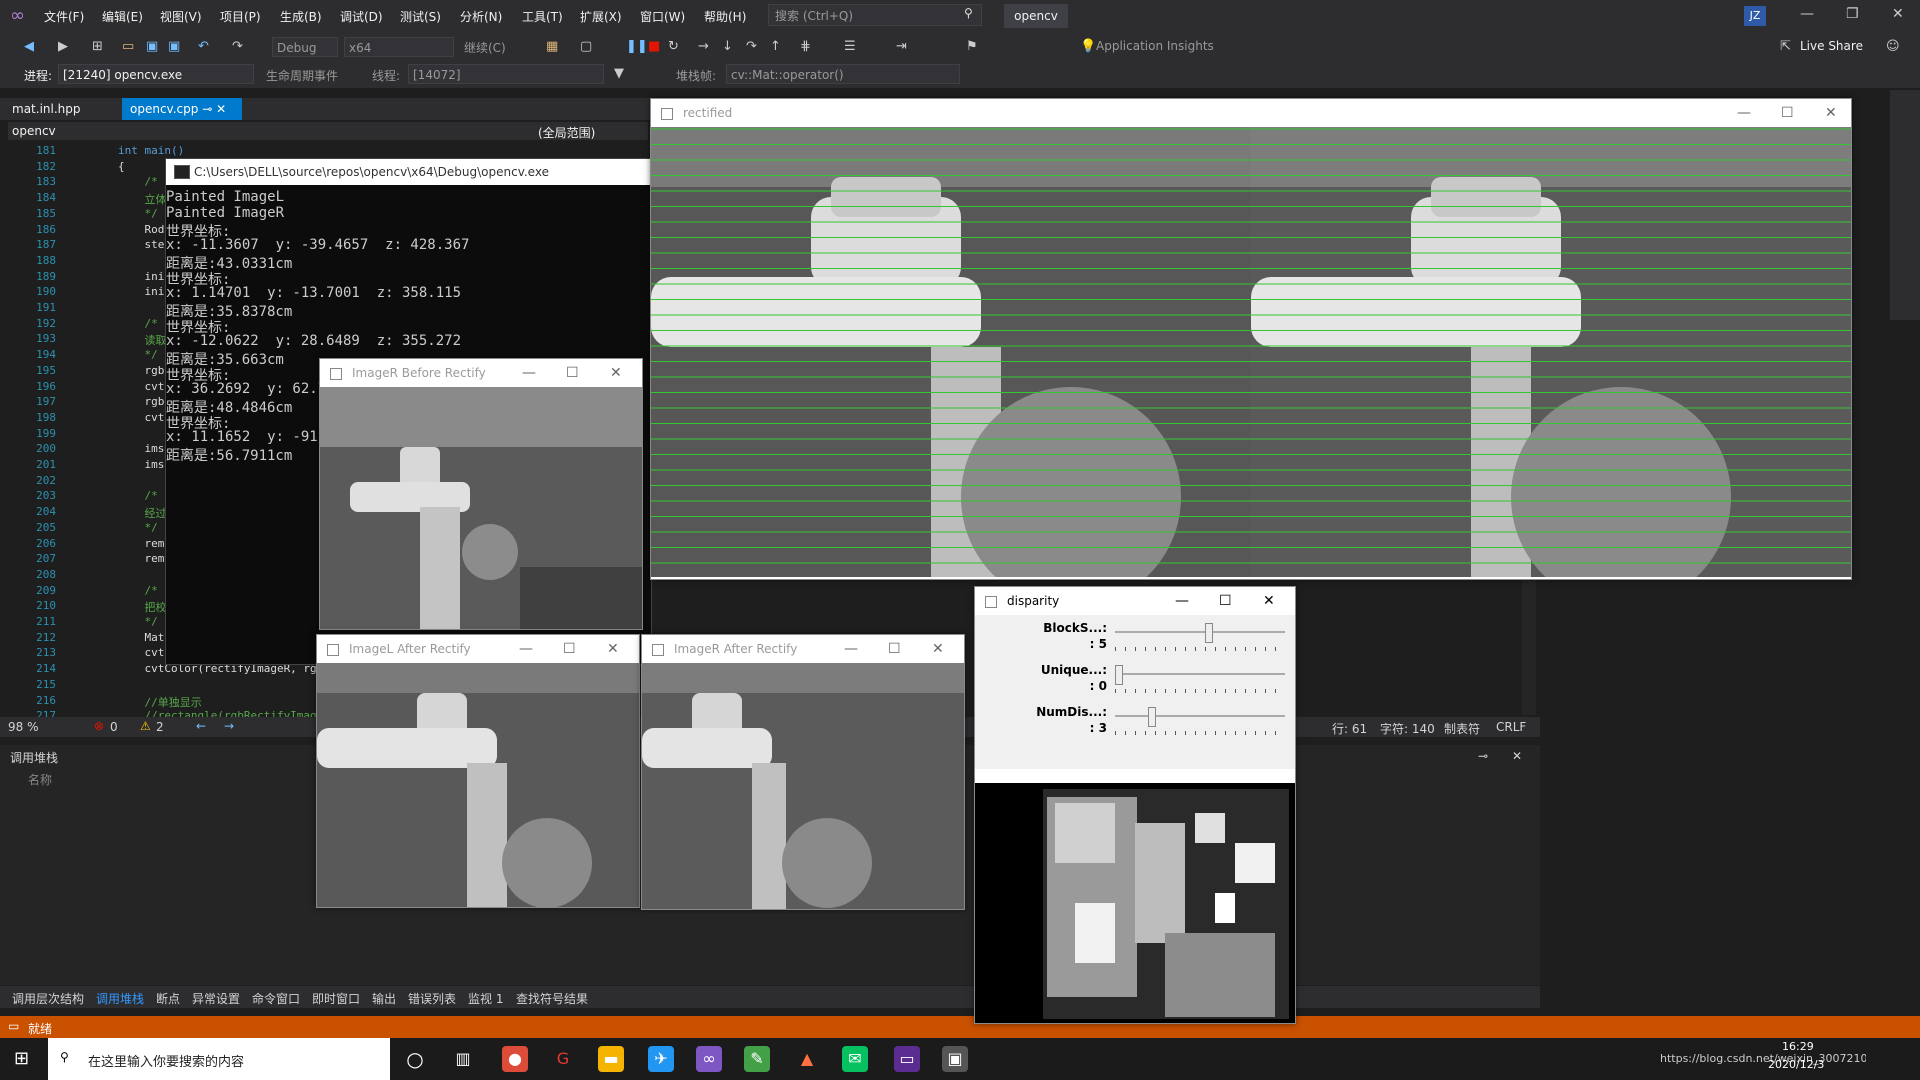 This screenshot has height=1080, width=1920. Describe the element at coordinates (1517, 756) in the screenshot. I see `close-panel-icon: ✕` at that location.